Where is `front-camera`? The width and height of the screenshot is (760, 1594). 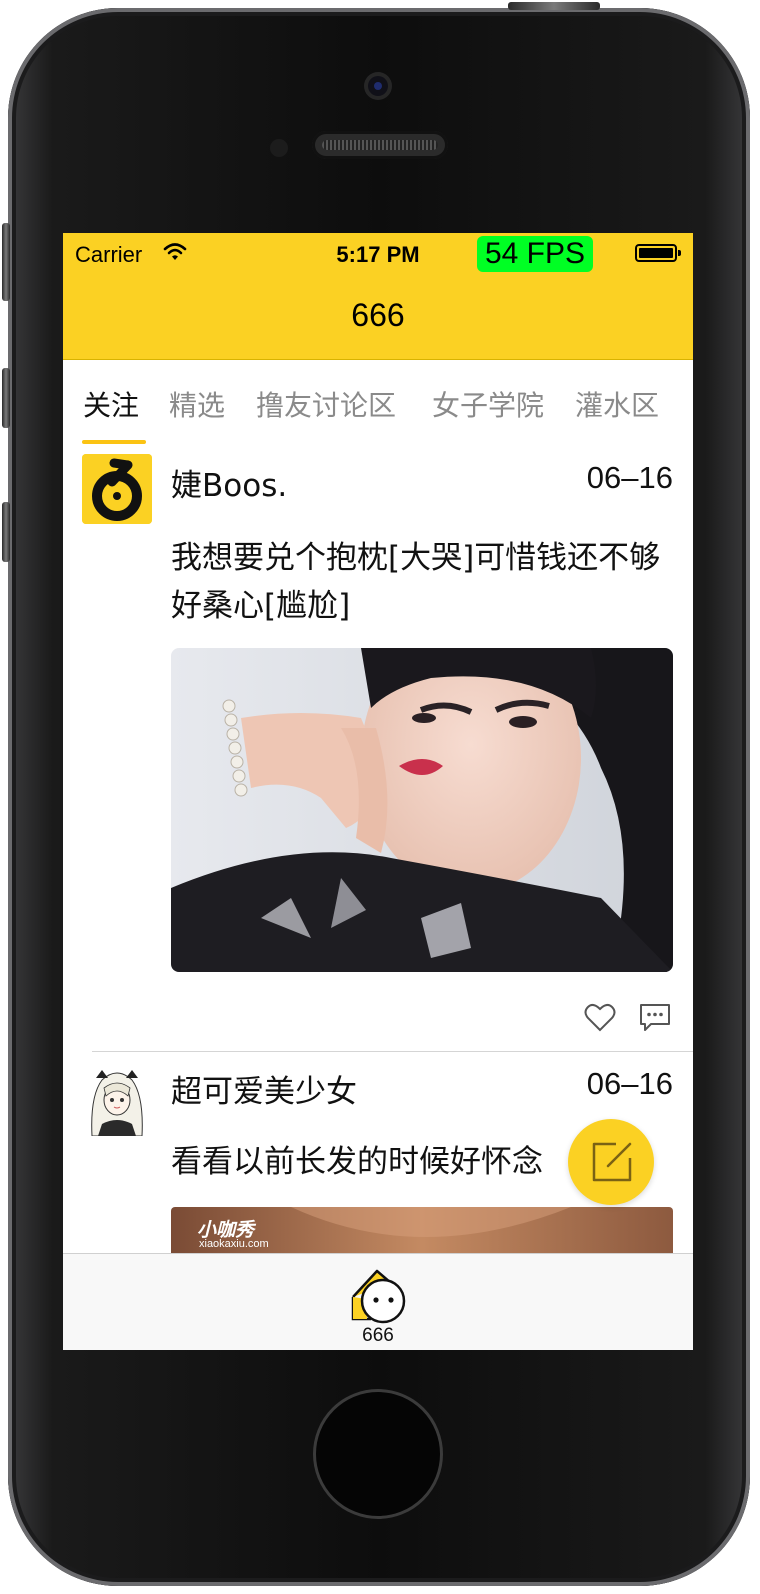
front-camera is located at coordinates (378, 86).